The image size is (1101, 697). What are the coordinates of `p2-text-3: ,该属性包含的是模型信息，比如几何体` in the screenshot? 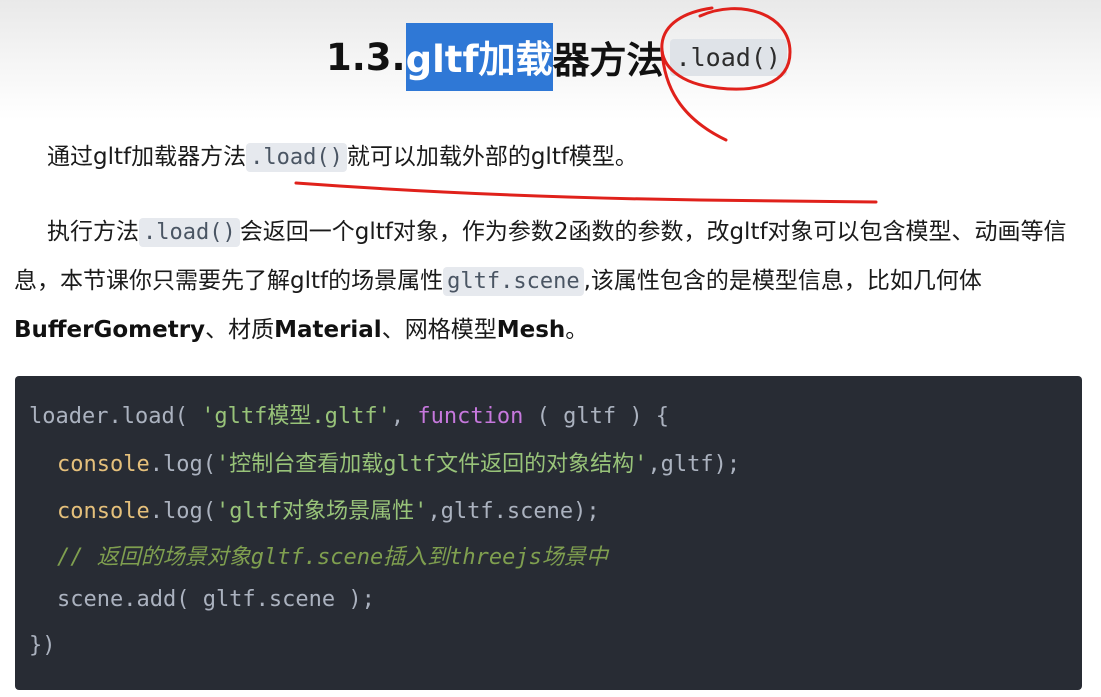 It's located at (782, 281).